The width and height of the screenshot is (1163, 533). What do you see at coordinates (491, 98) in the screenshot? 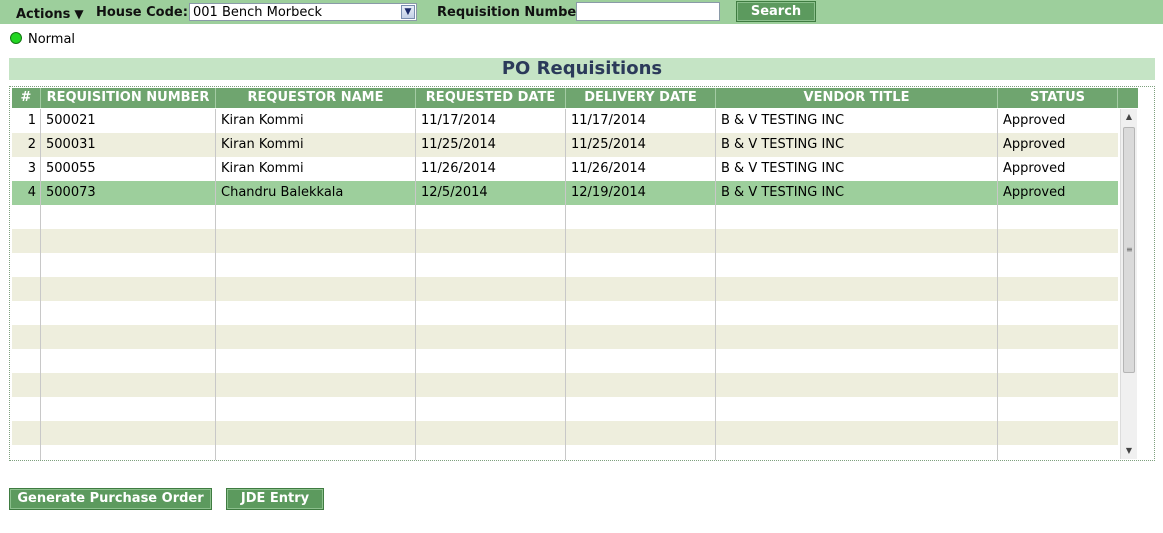
I see `column-header-requested-date: REQUESTED DATE` at bounding box center [491, 98].